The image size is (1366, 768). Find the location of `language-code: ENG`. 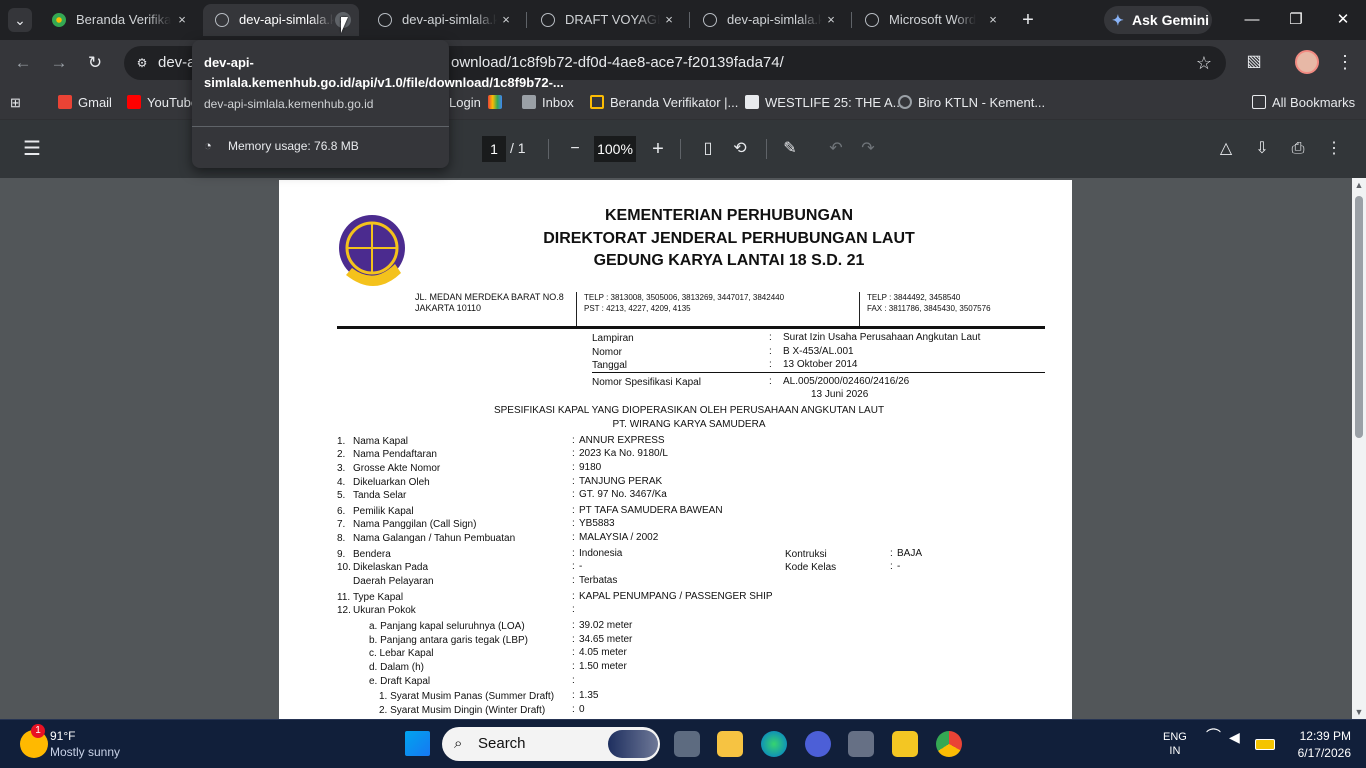

language-code: ENG is located at coordinates (1175, 737).